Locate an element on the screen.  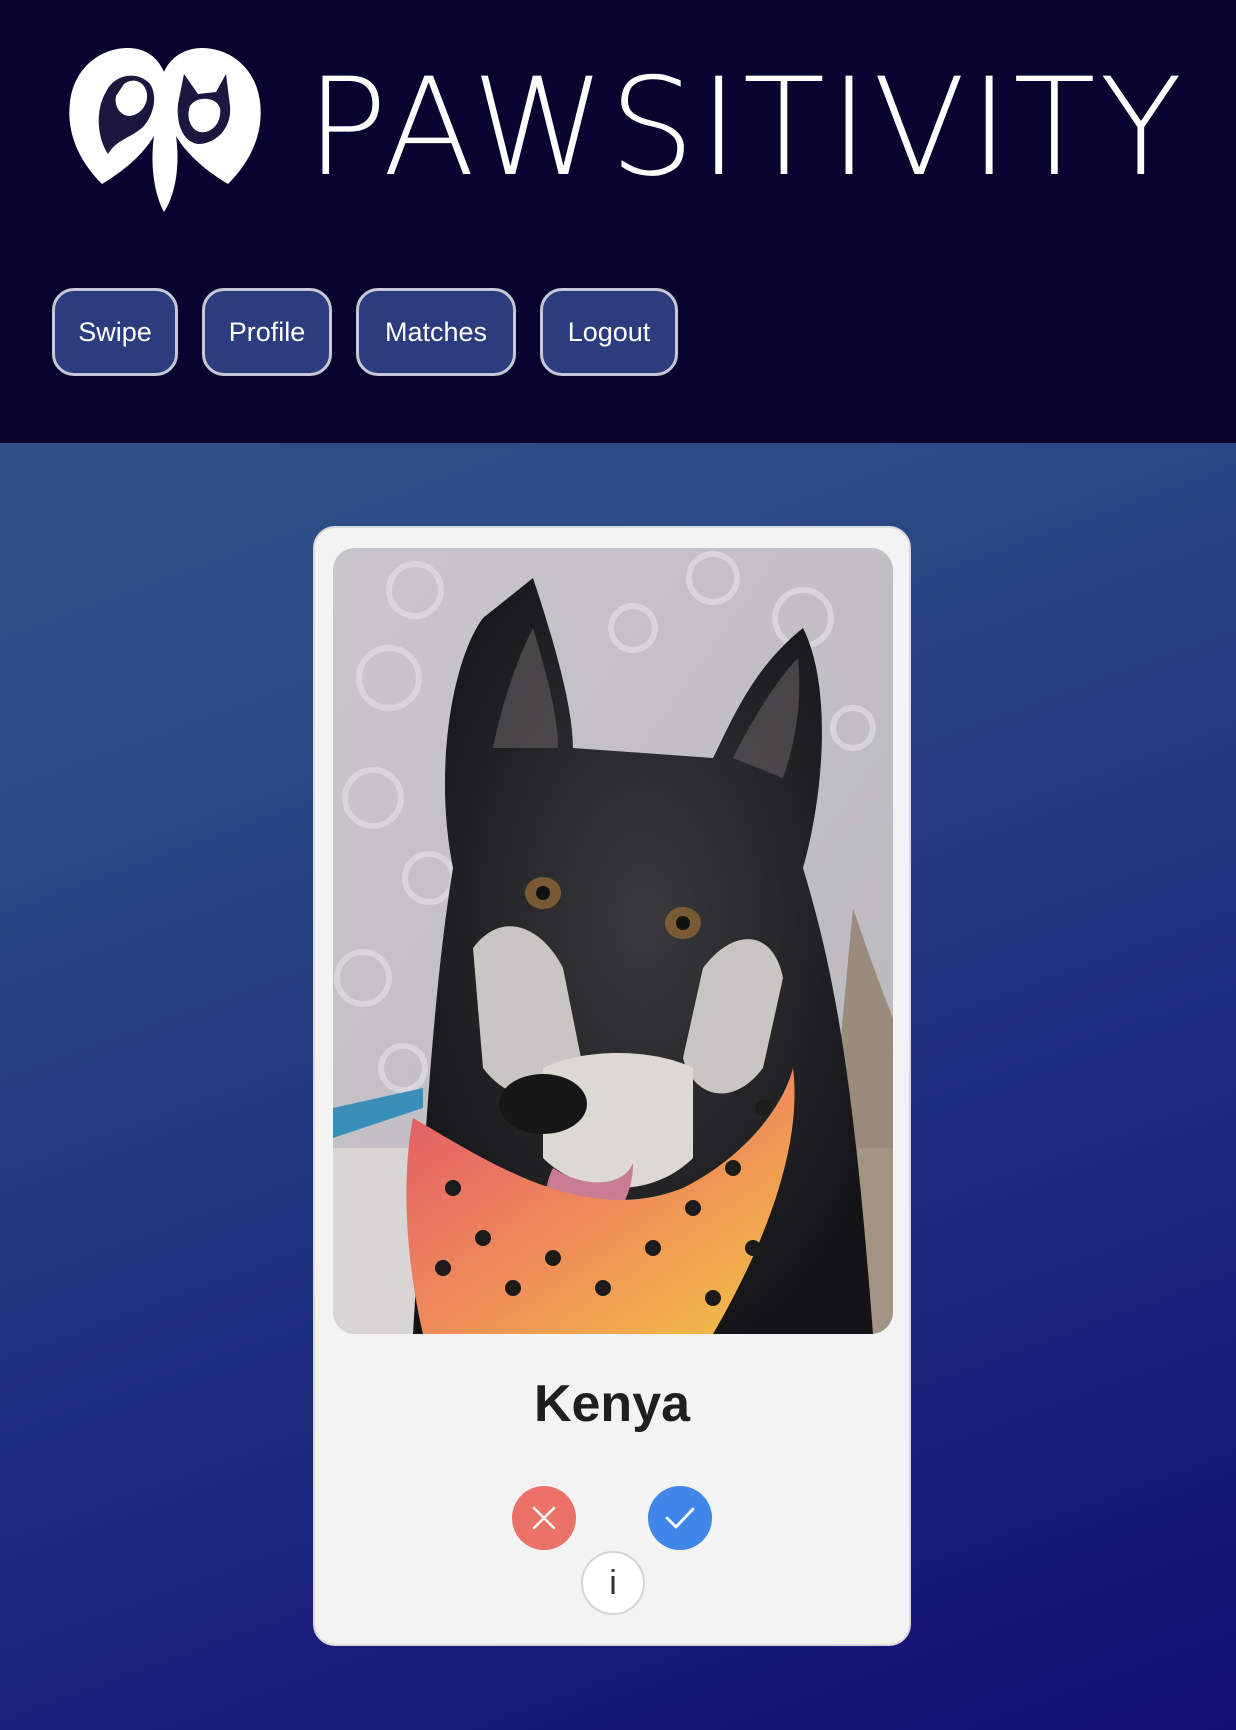
check-icon is located at coordinates (680, 1518).